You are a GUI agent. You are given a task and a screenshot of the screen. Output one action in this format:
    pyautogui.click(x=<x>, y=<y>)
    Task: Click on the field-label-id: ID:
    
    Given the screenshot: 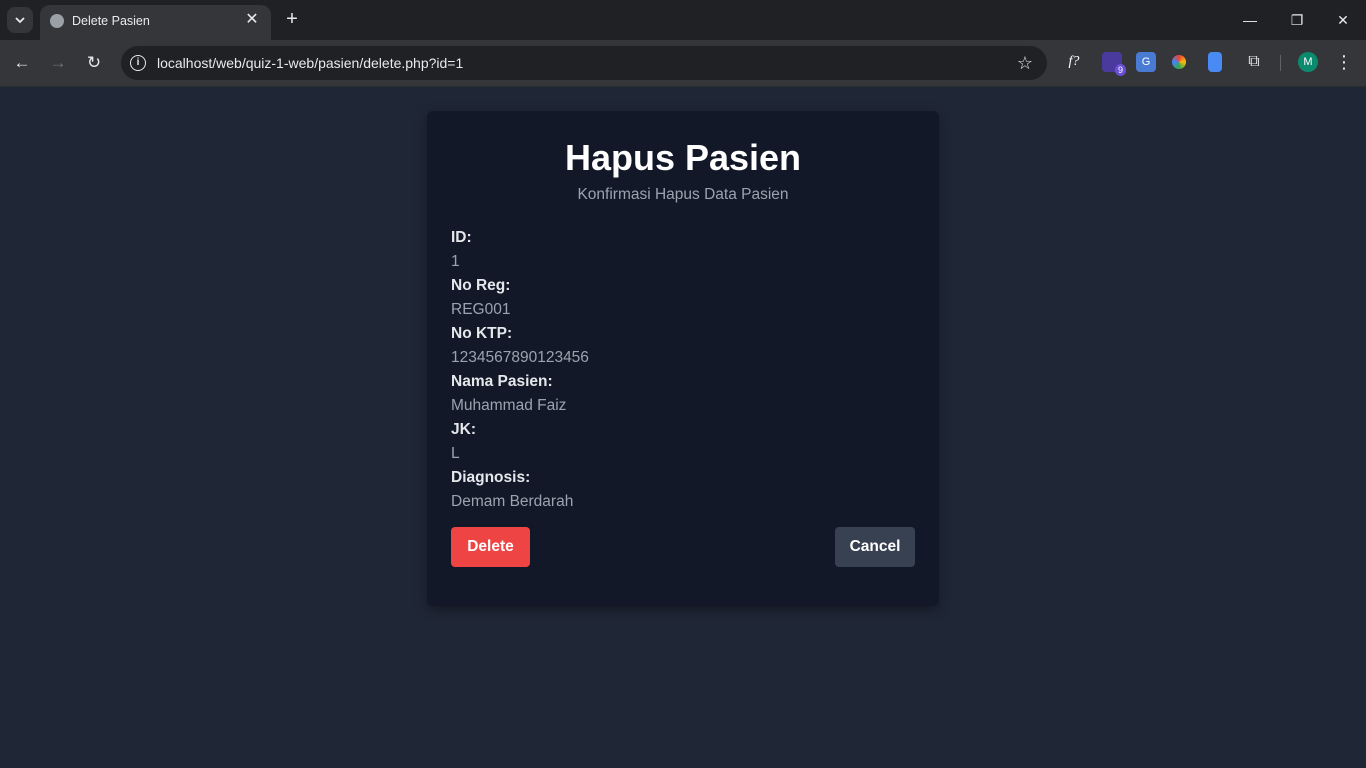 What is the action you would take?
    pyautogui.click(x=461, y=237)
    